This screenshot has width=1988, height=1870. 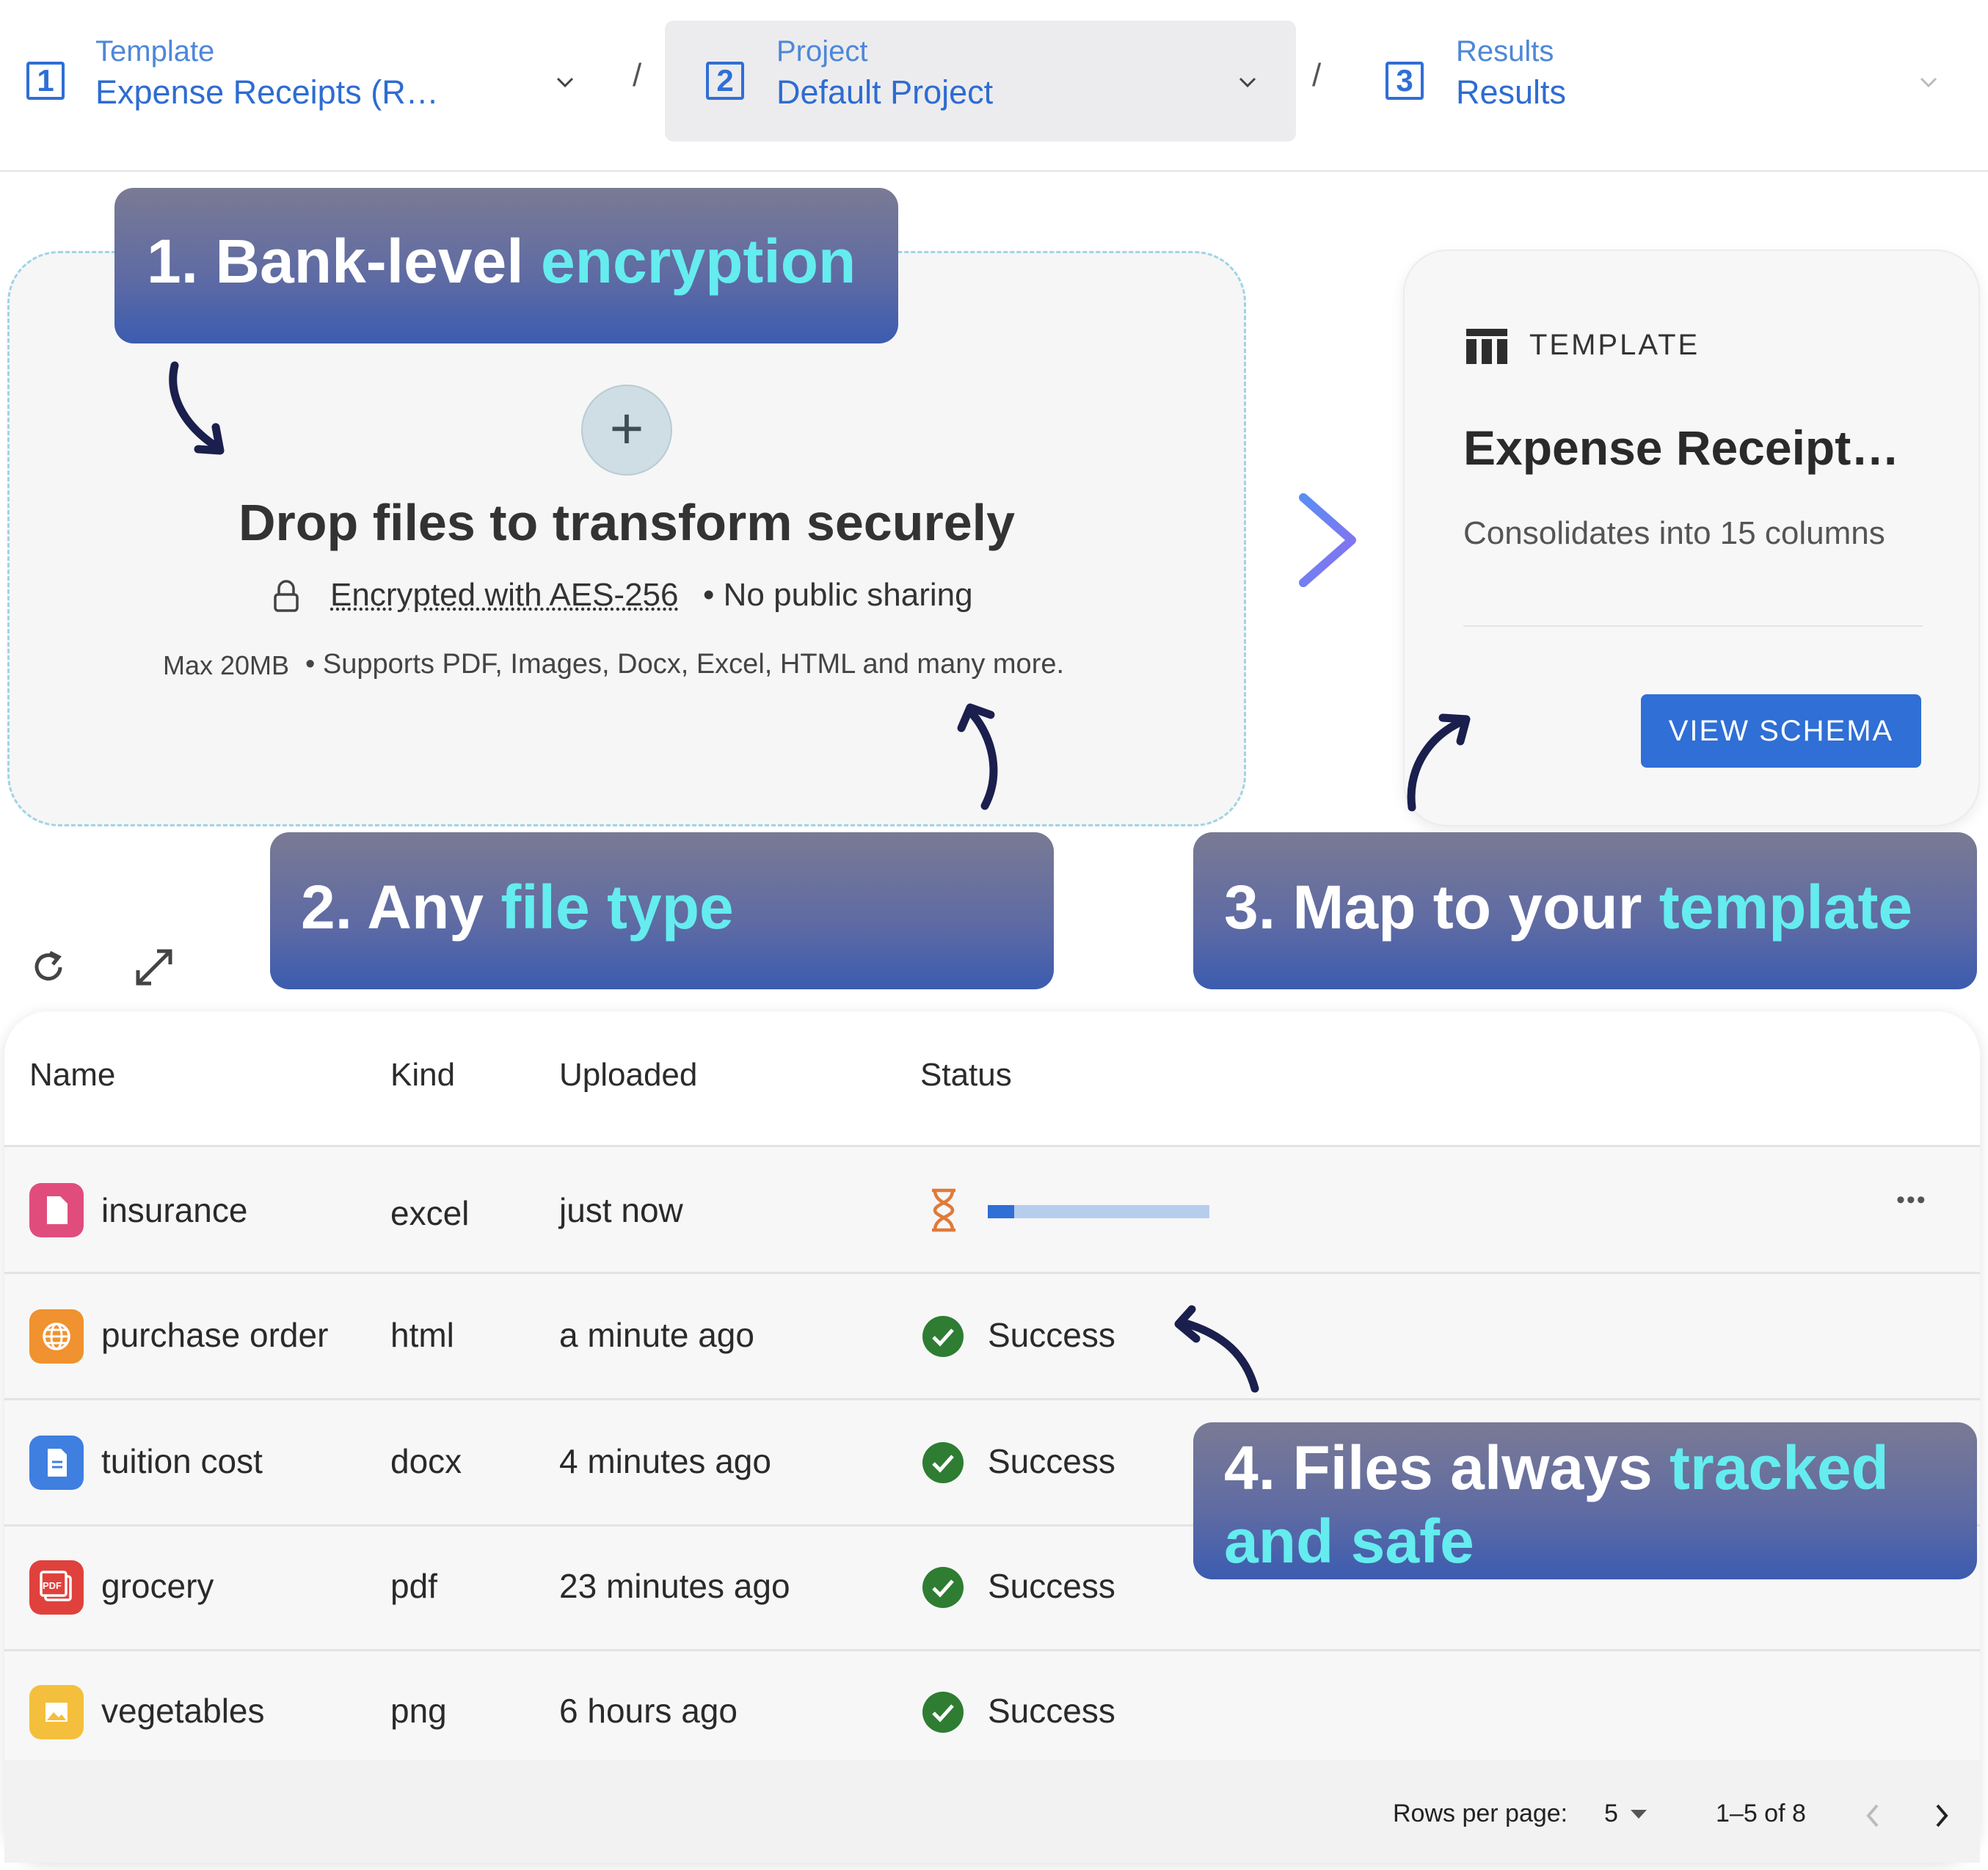 I want to click on callout-highlight: tracked, so click(x=1780, y=1467).